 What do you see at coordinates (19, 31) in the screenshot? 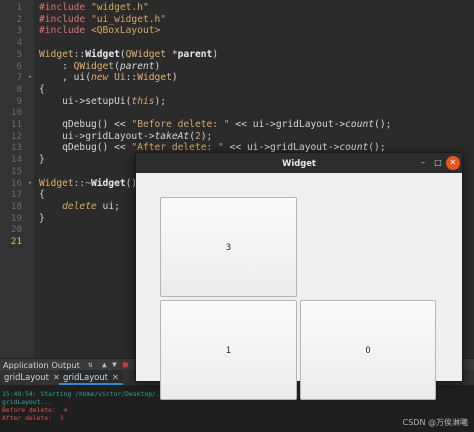
I see `line-number: 3` at bounding box center [19, 31].